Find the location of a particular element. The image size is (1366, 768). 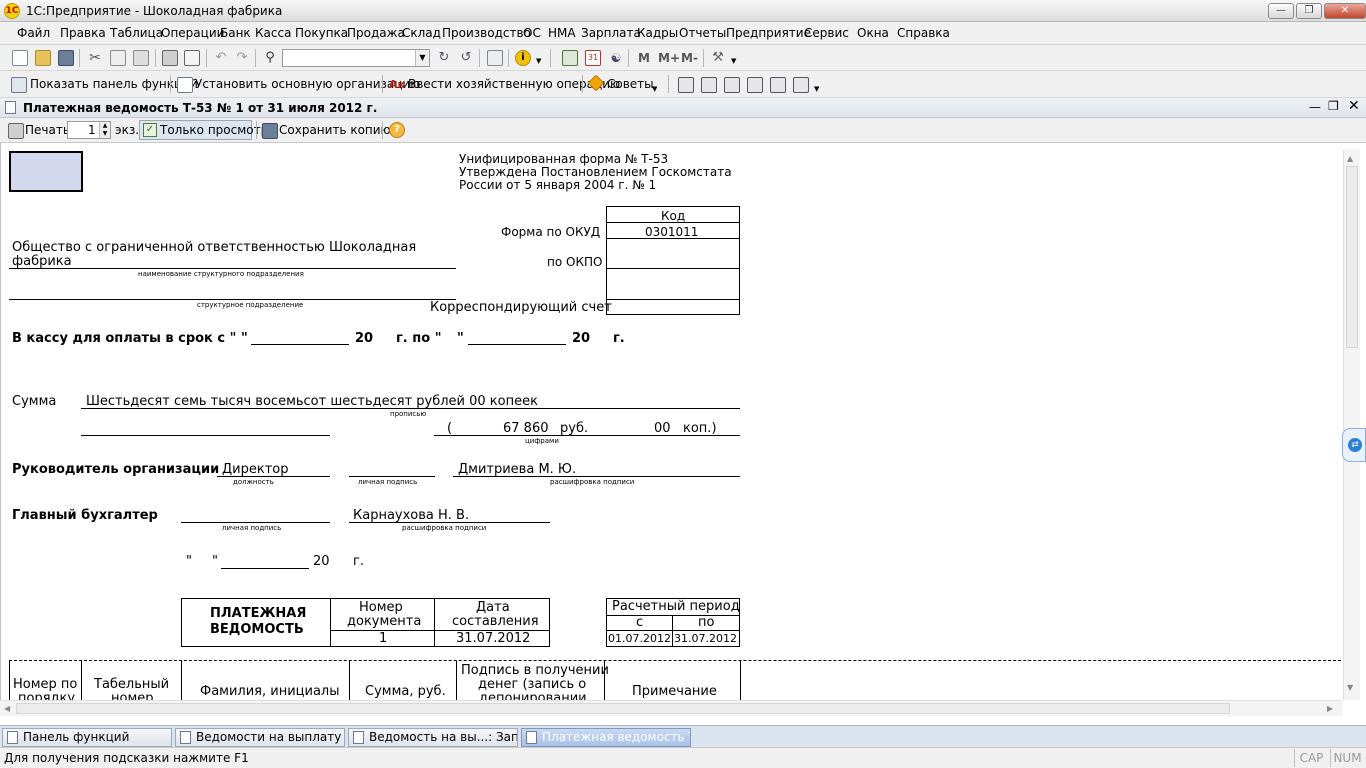

tips-dropdown-icon: ▼ is located at coordinates (654, 89).